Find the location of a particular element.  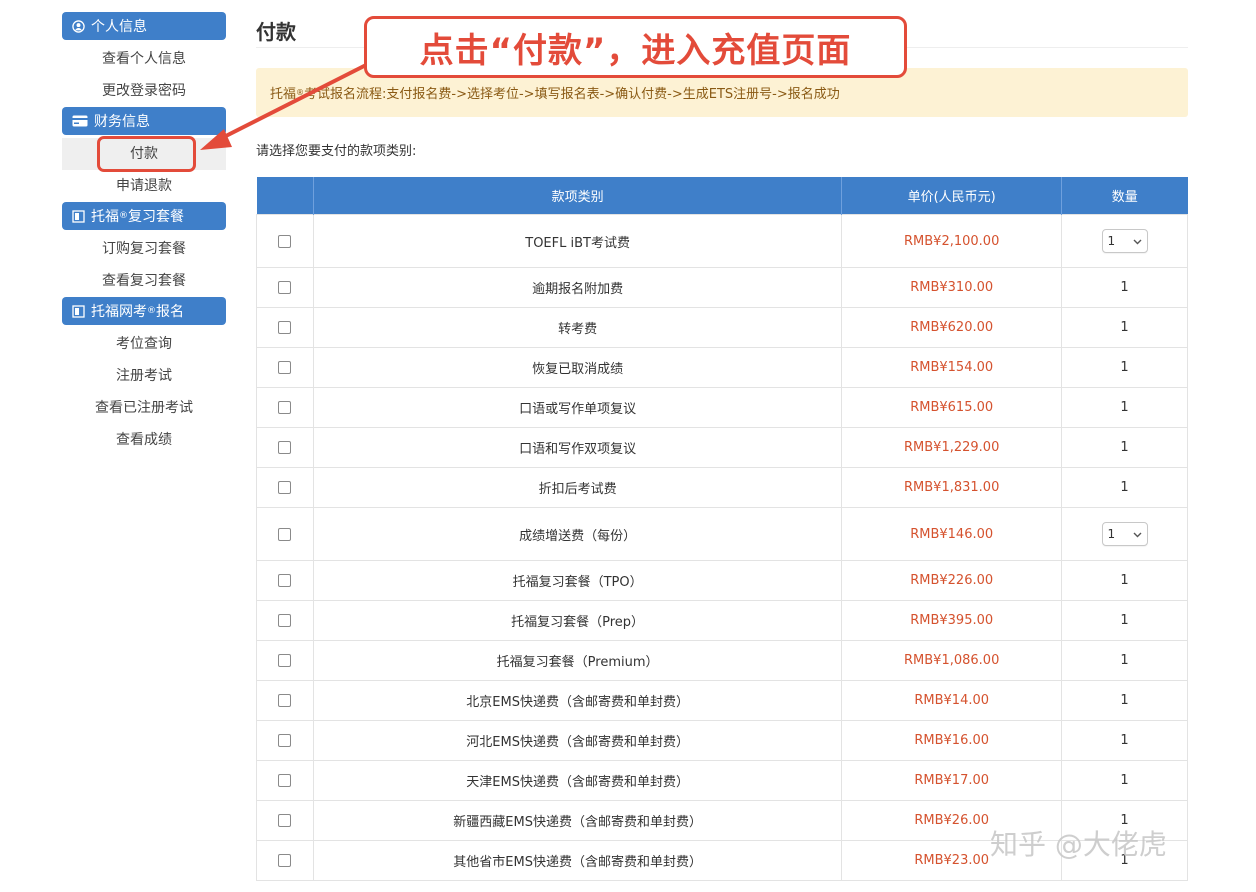

sidebar-section-title: 个人信息 is located at coordinates (119, 27).